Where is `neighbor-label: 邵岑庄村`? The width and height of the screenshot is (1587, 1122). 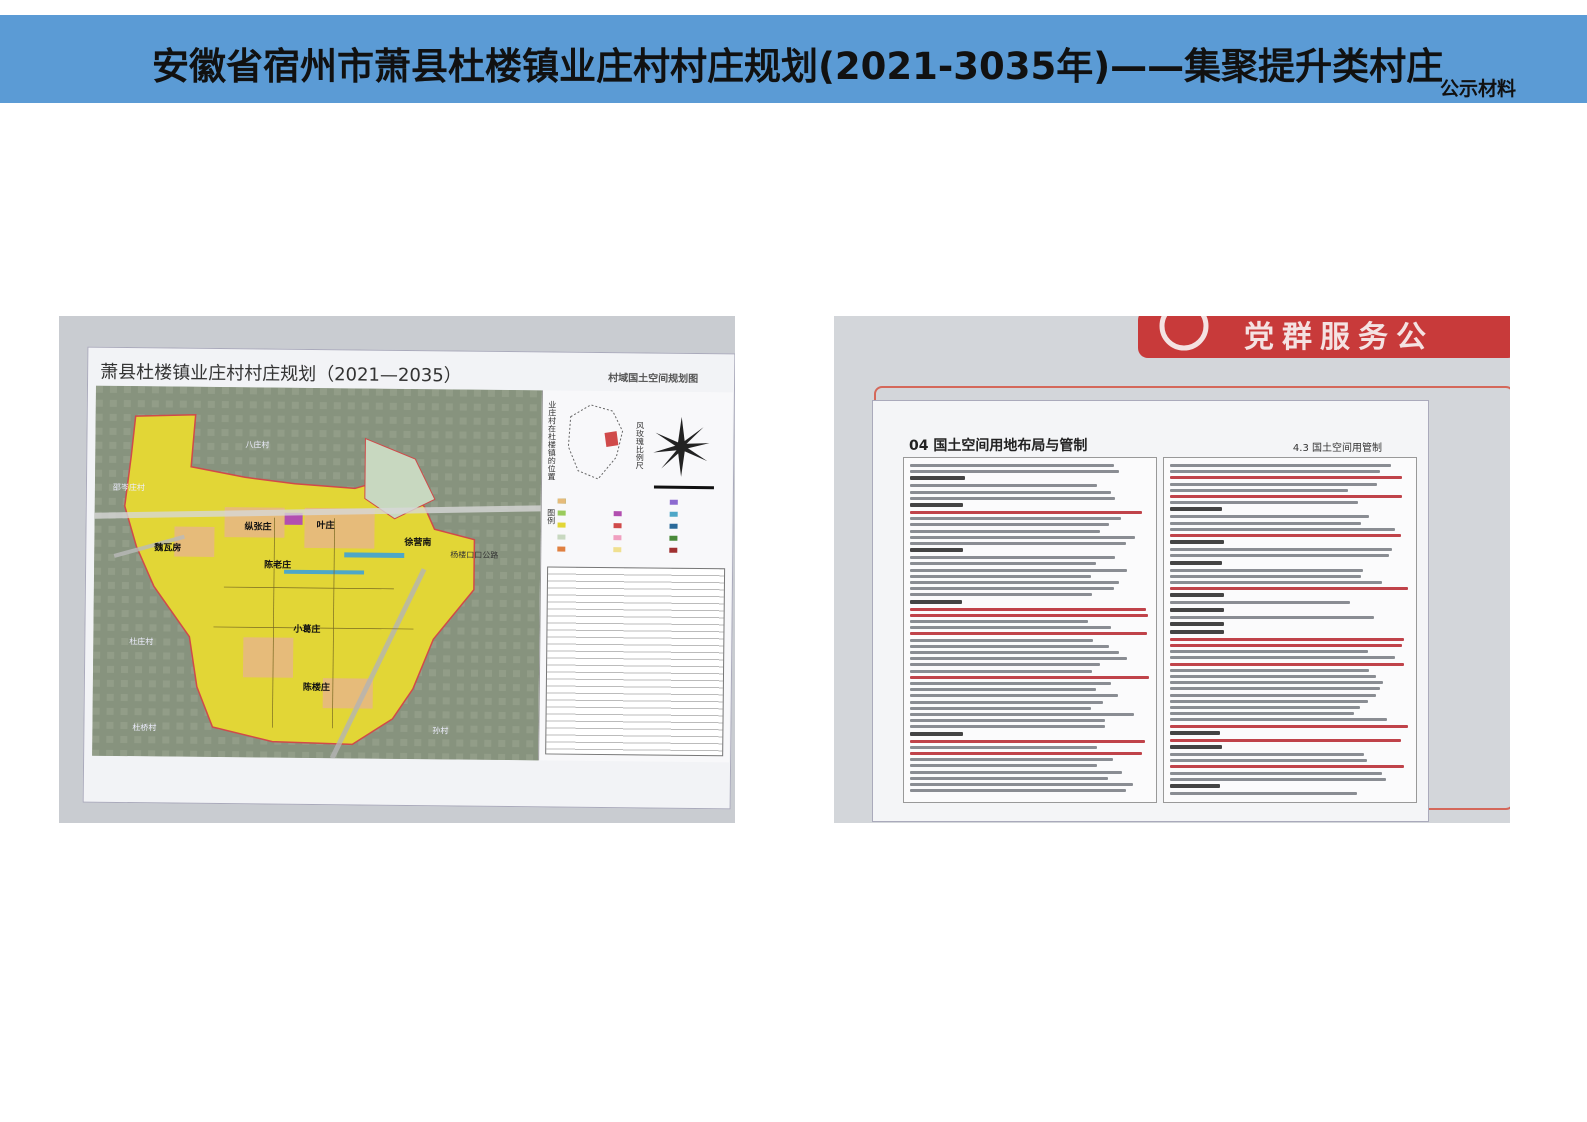 neighbor-label: 邵岑庄村 is located at coordinates (128, 487).